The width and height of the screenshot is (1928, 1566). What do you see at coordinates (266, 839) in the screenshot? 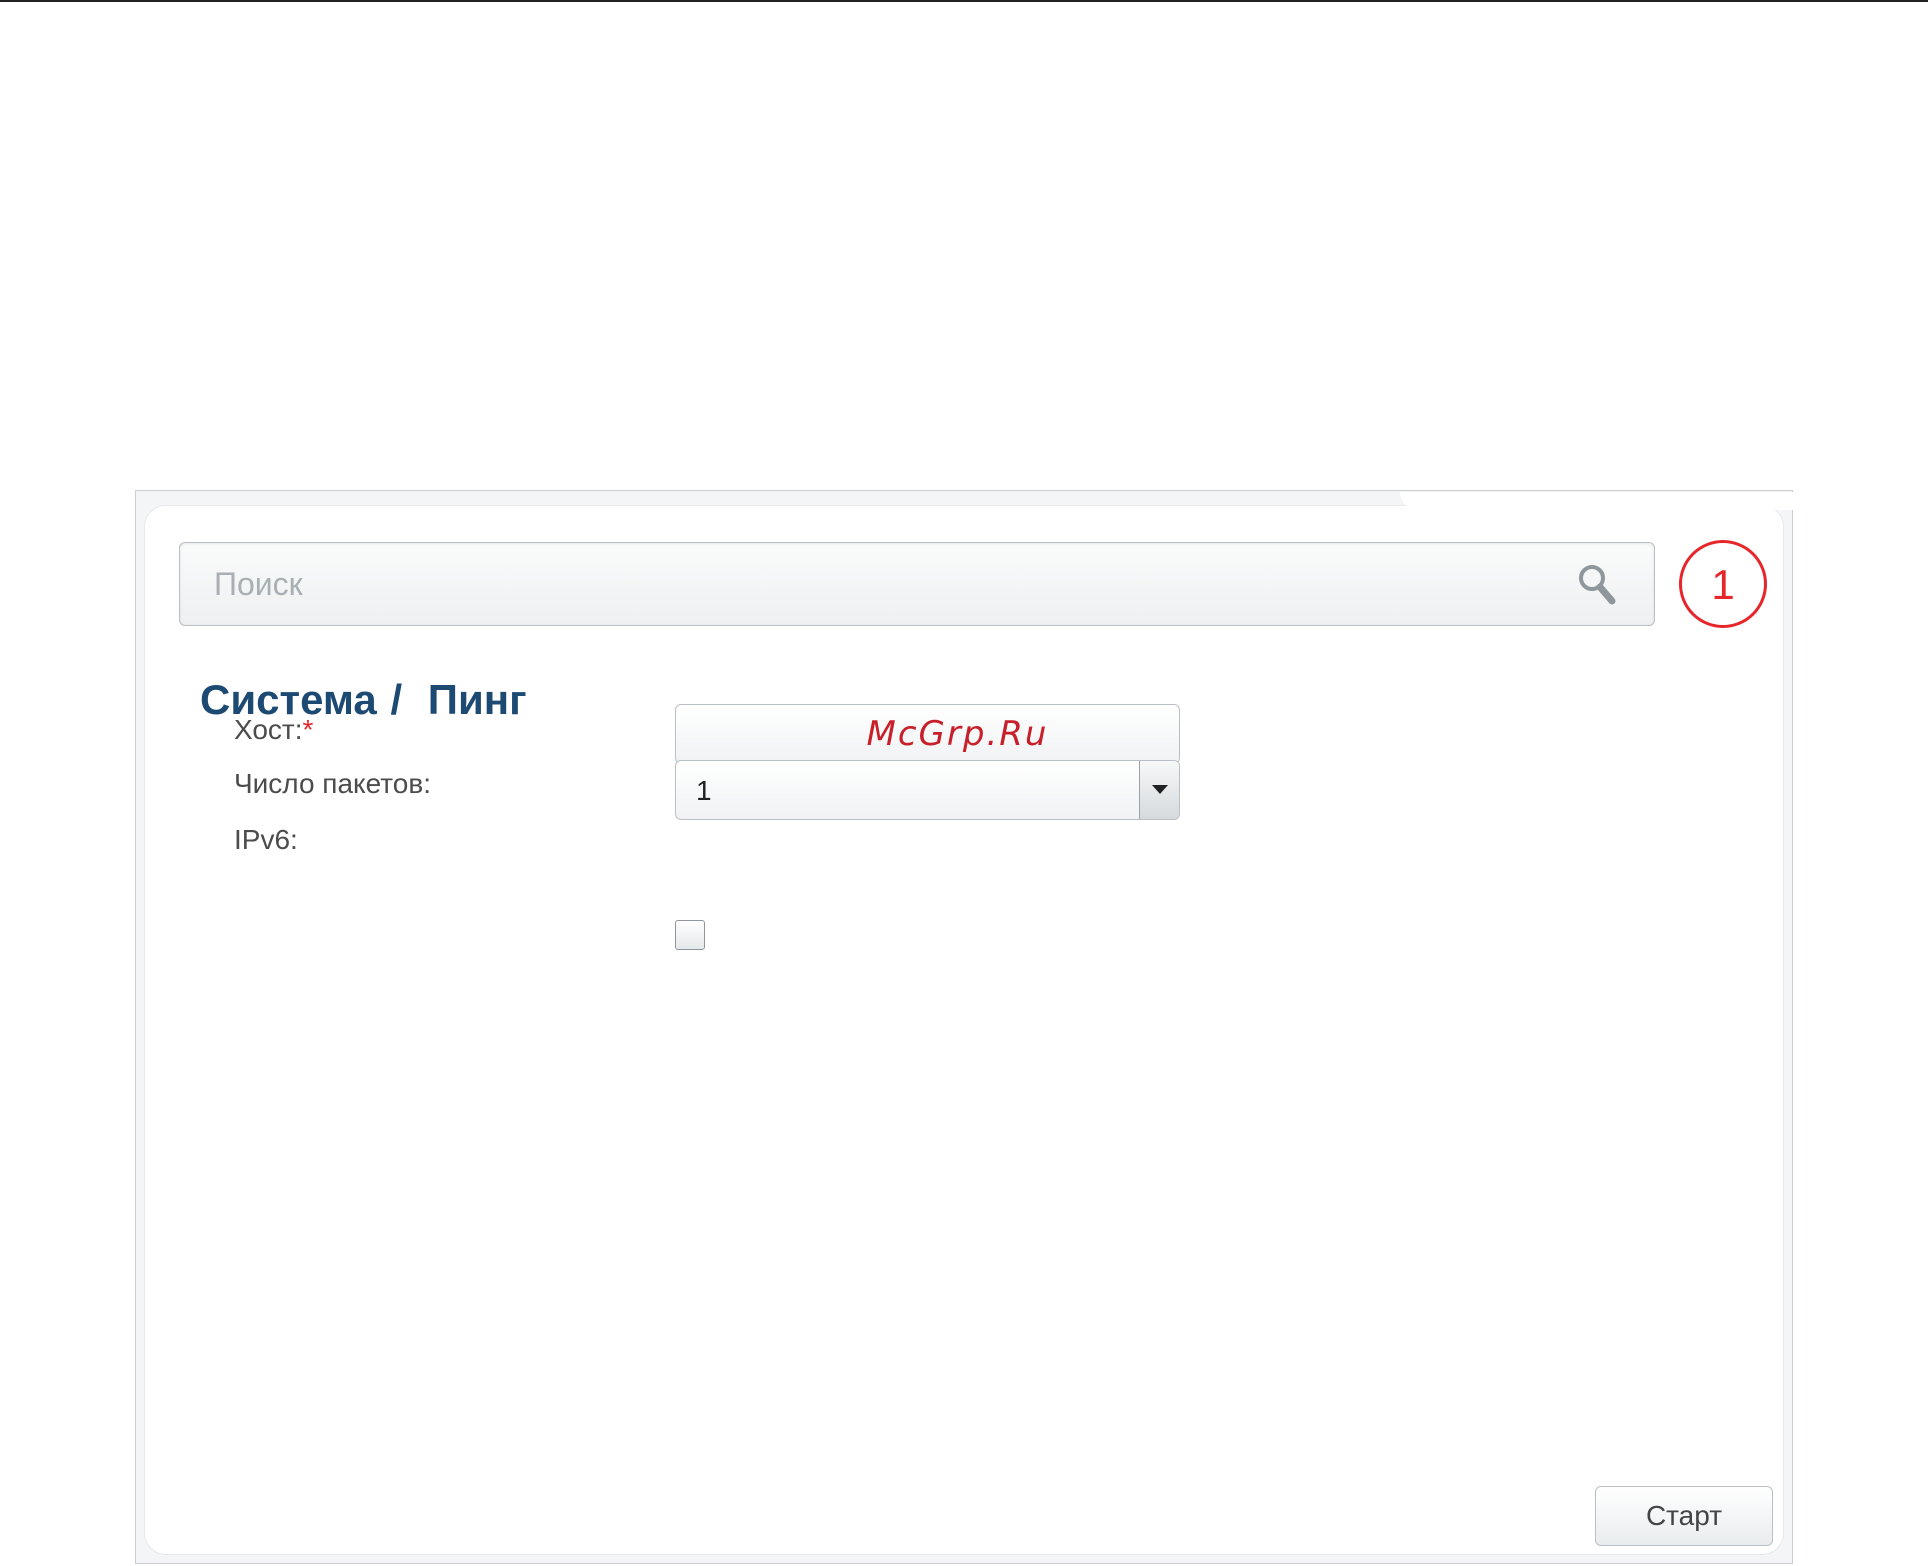
I see `ipv6-label: IPv6:` at bounding box center [266, 839].